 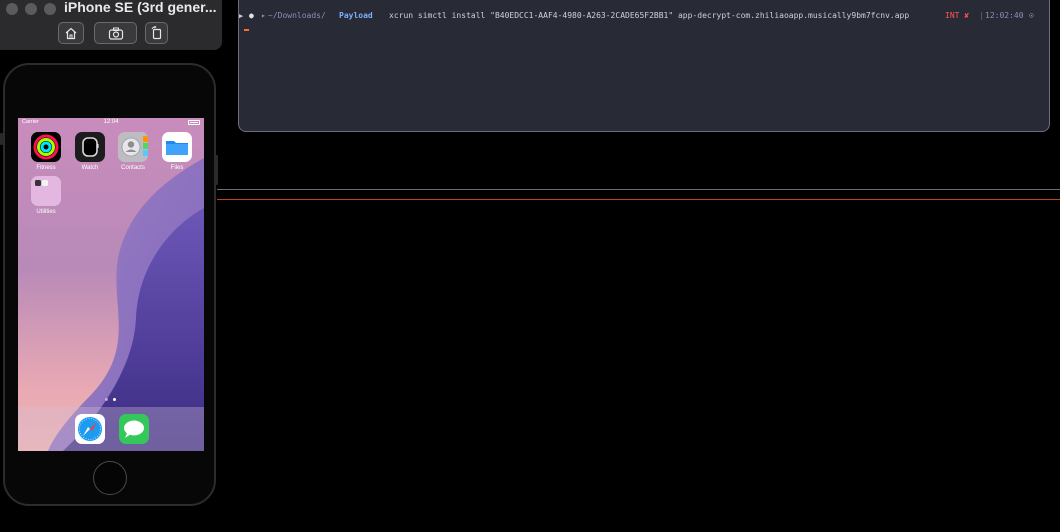 What do you see at coordinates (12, 9) in the screenshot?
I see `close-window-button` at bounding box center [12, 9].